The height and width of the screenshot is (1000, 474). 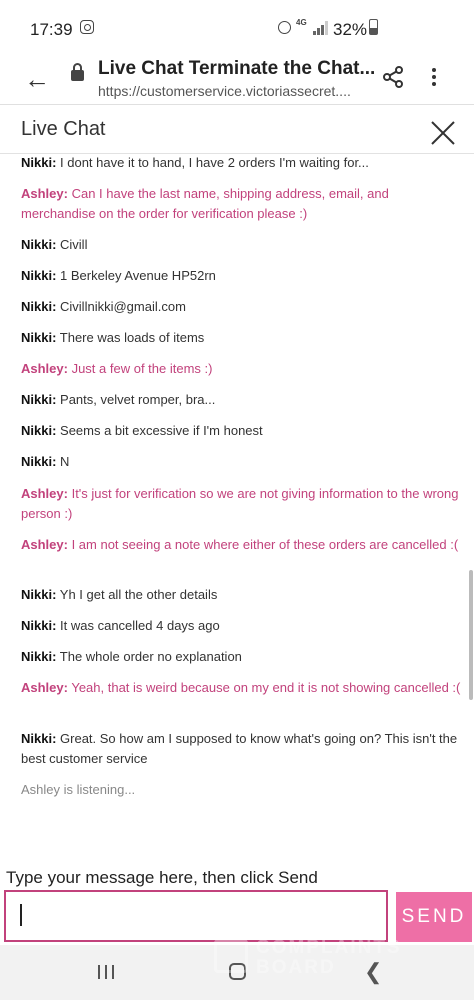 I want to click on complaints-board-watermark: COMPLAINTS BOARD, so click(x=334, y=956).